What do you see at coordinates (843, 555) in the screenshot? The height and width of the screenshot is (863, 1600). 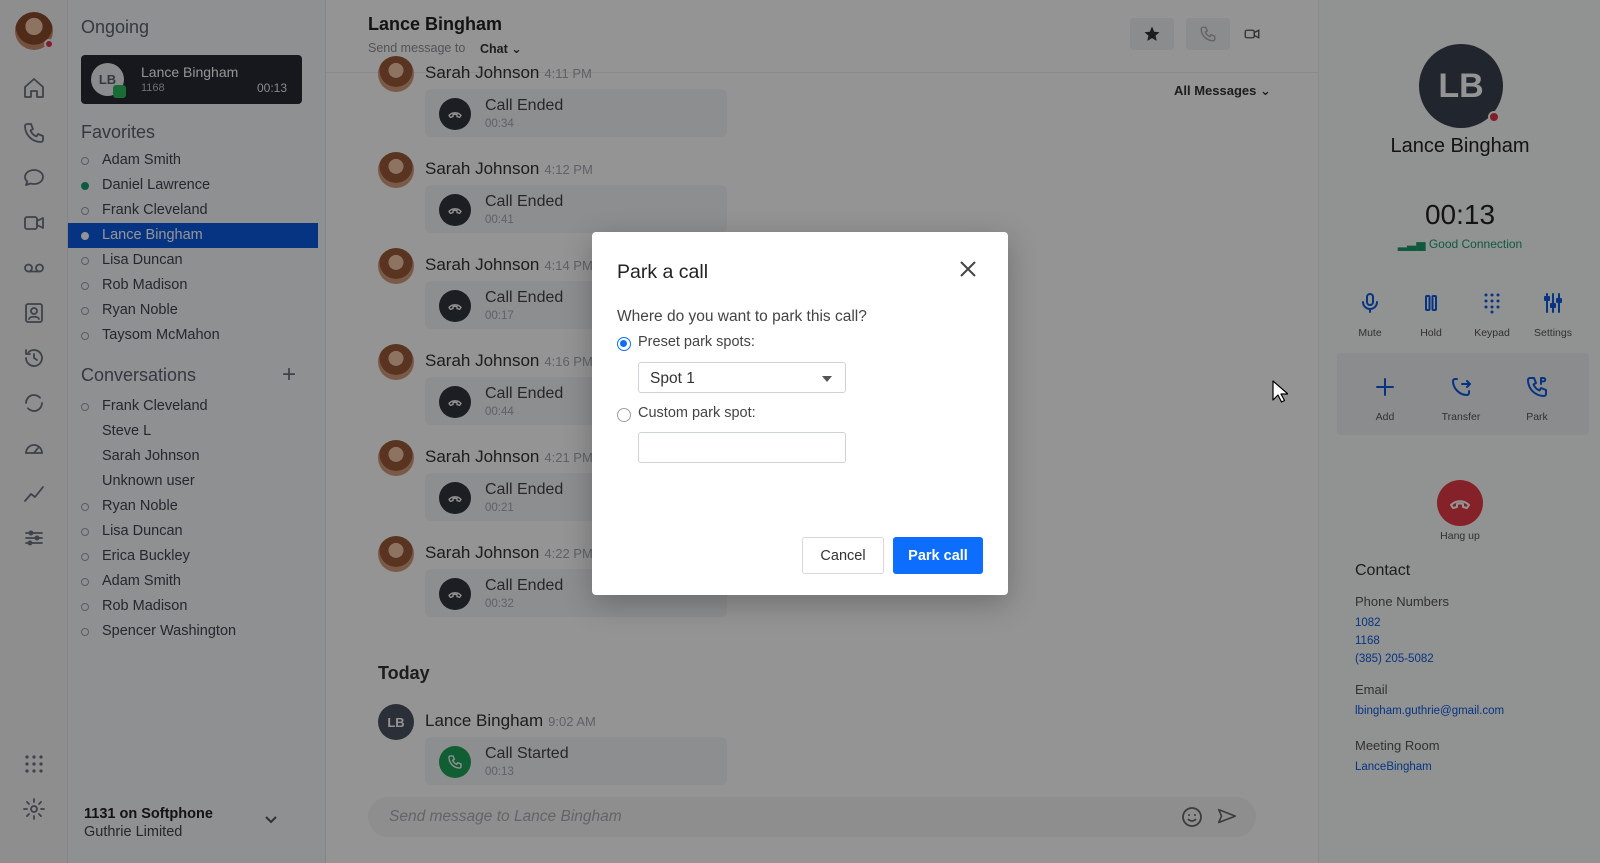 I see `cancel-button: Cancel` at bounding box center [843, 555].